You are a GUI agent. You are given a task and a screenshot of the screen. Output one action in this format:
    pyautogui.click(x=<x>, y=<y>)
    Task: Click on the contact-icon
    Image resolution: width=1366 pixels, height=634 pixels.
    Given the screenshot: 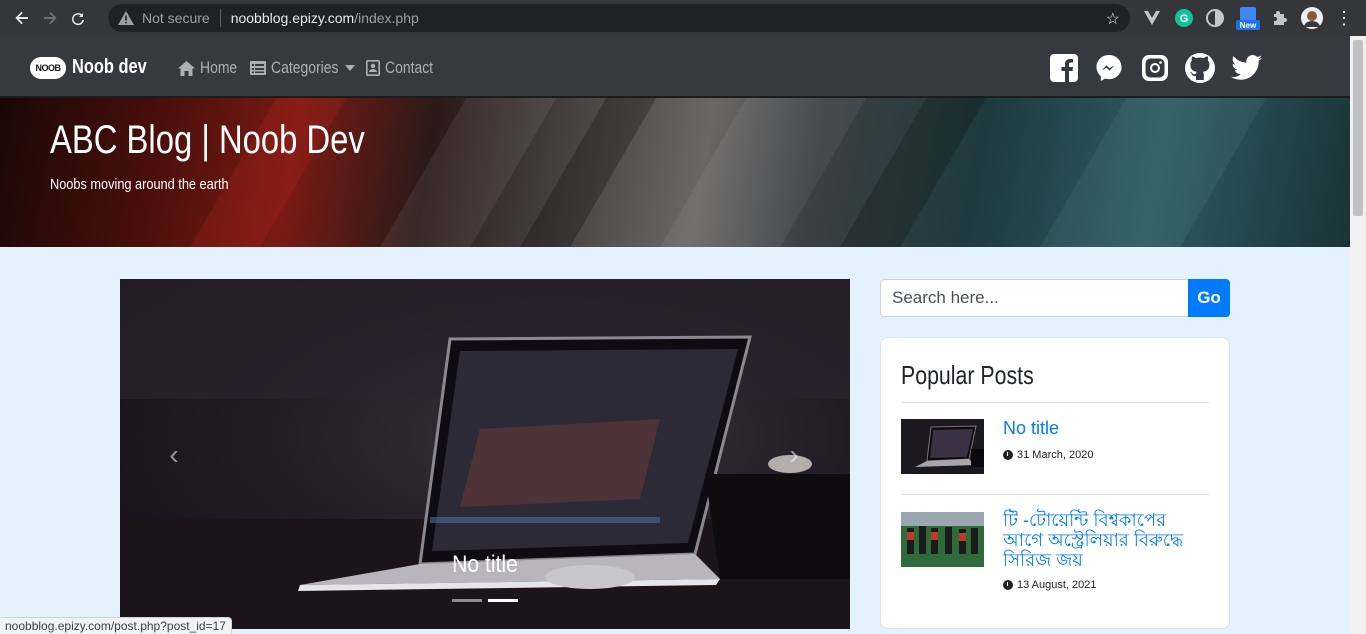 What is the action you would take?
    pyautogui.click(x=373, y=68)
    